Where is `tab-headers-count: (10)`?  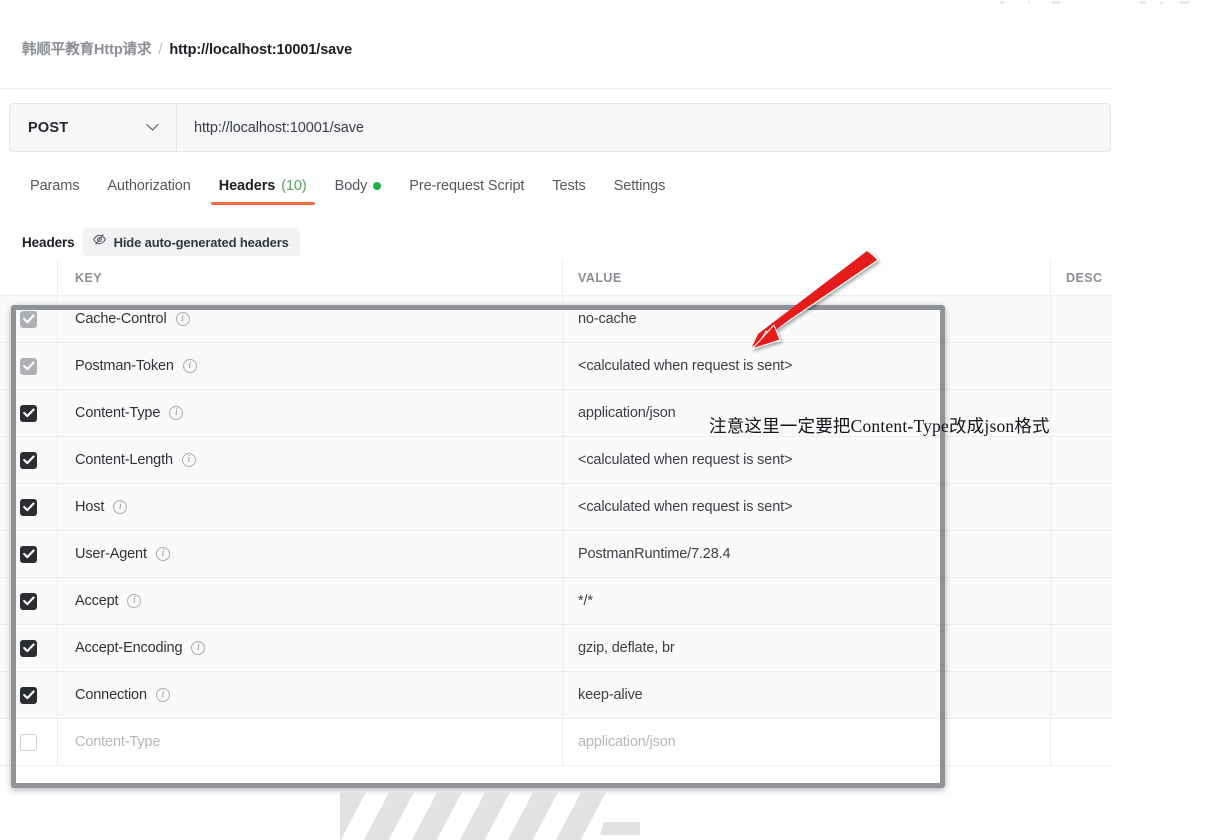
tab-headers-count: (10) is located at coordinates (294, 186).